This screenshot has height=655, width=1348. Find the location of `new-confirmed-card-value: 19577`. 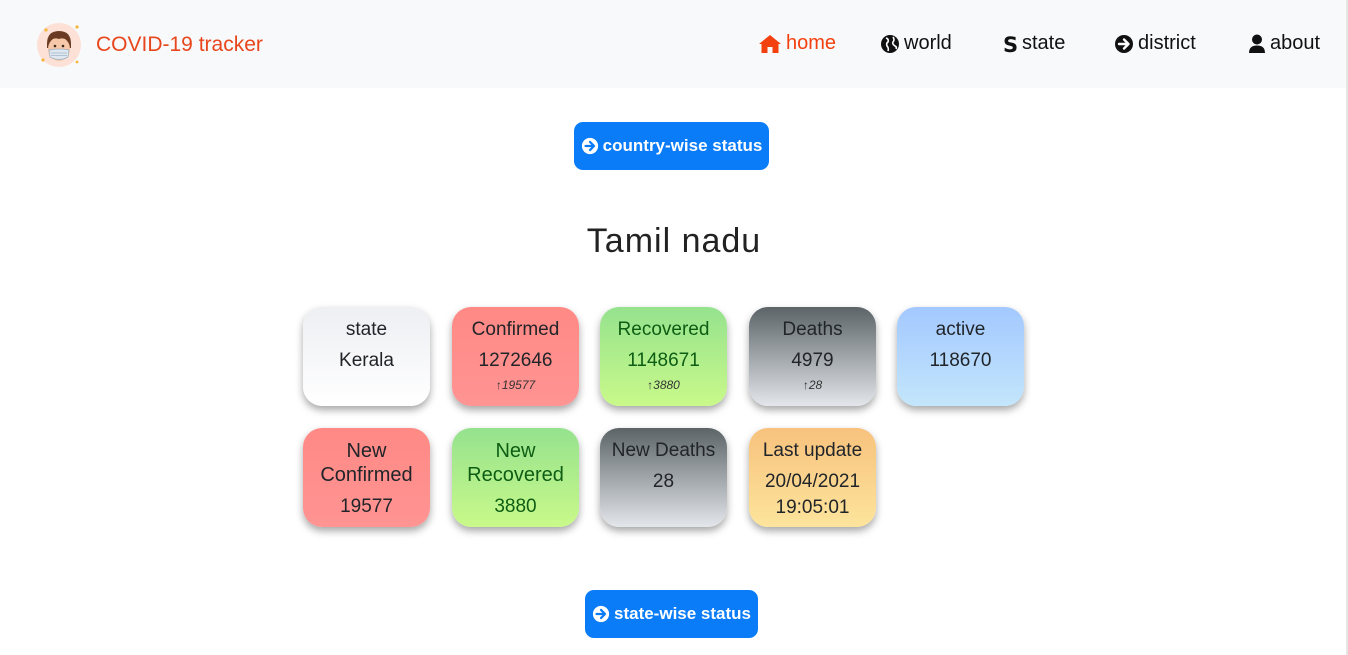

new-confirmed-card-value: 19577 is located at coordinates (366, 506).